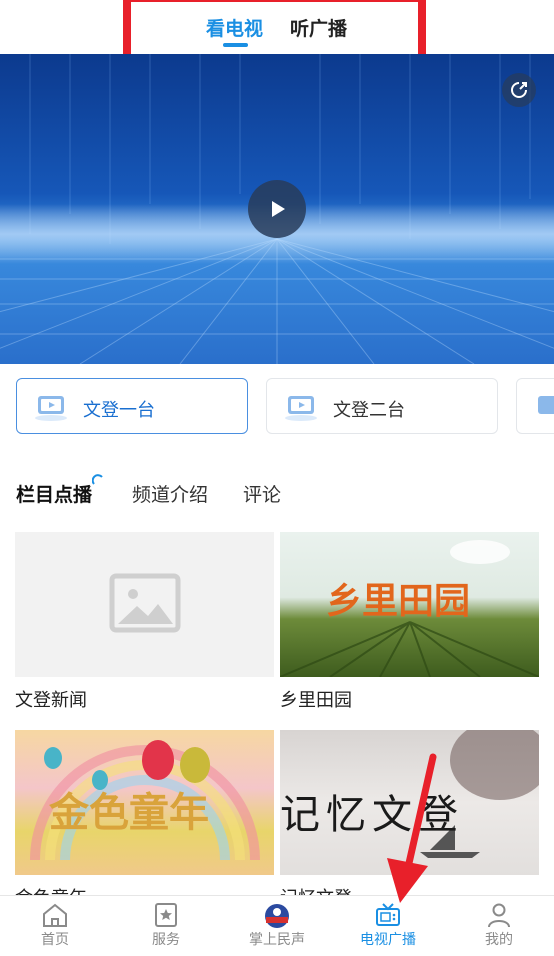 The image size is (554, 956). I want to click on program-thumbnail-placeholder, so click(144, 604).